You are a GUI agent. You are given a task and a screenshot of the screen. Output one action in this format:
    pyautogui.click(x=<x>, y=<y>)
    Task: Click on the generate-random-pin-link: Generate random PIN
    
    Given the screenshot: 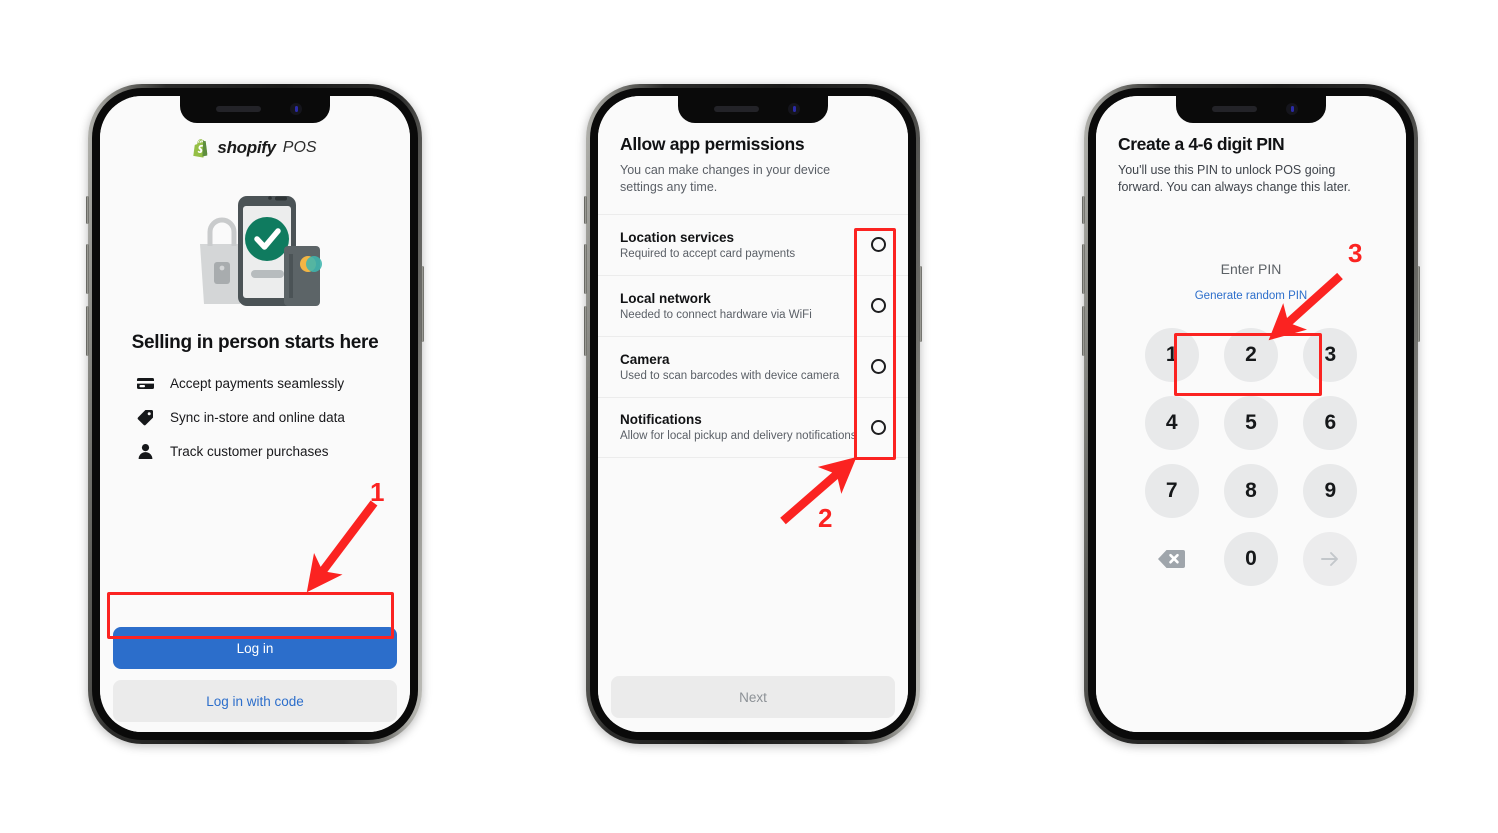 What is the action you would take?
    pyautogui.click(x=1251, y=296)
    